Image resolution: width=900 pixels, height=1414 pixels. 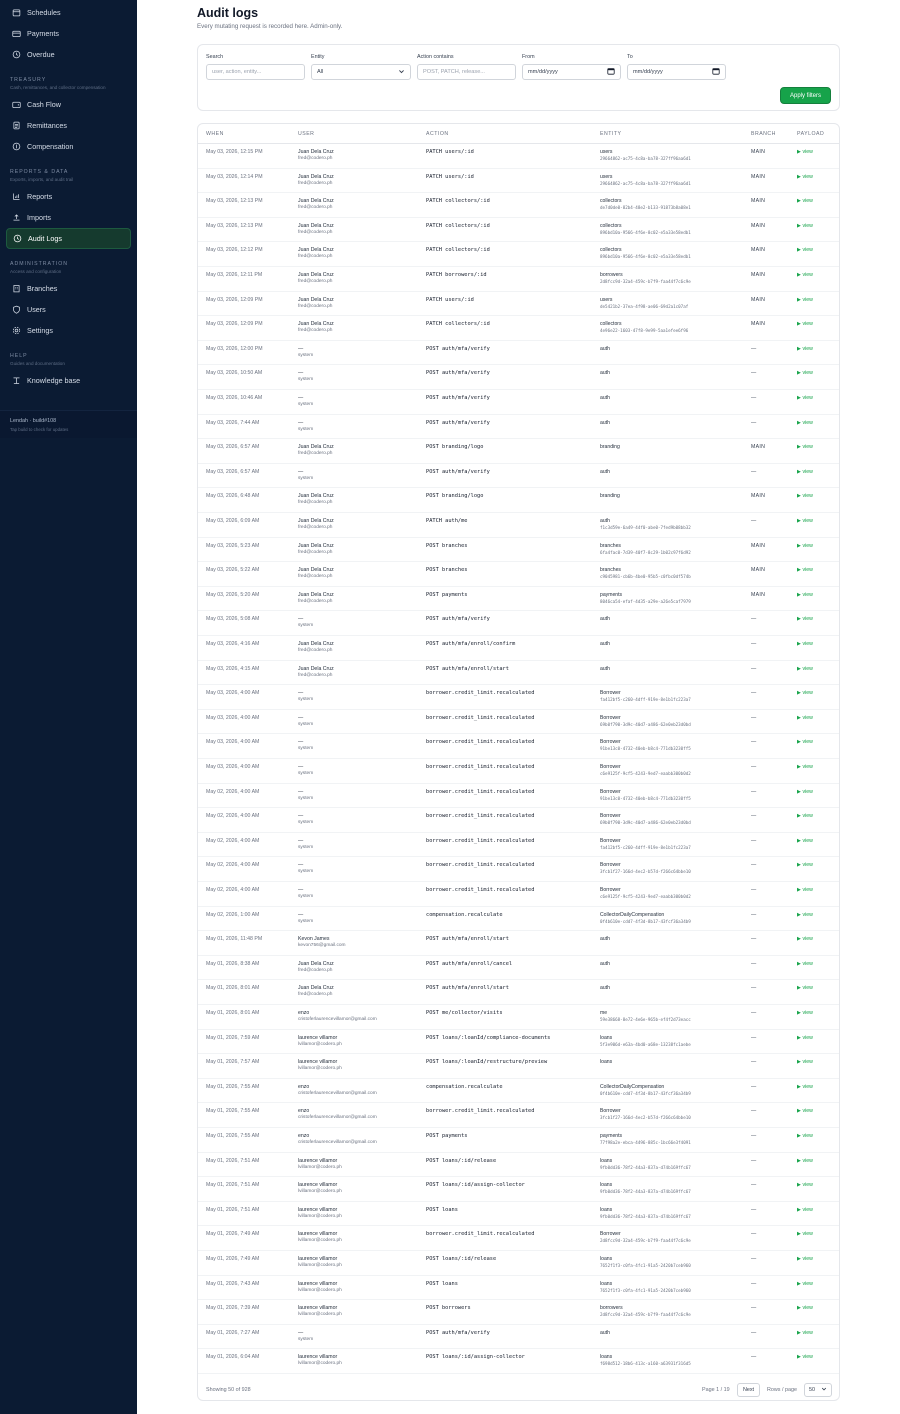 I want to click on log-timestamp: May 01, 2026, 7:39 AM, so click(x=233, y=1308).